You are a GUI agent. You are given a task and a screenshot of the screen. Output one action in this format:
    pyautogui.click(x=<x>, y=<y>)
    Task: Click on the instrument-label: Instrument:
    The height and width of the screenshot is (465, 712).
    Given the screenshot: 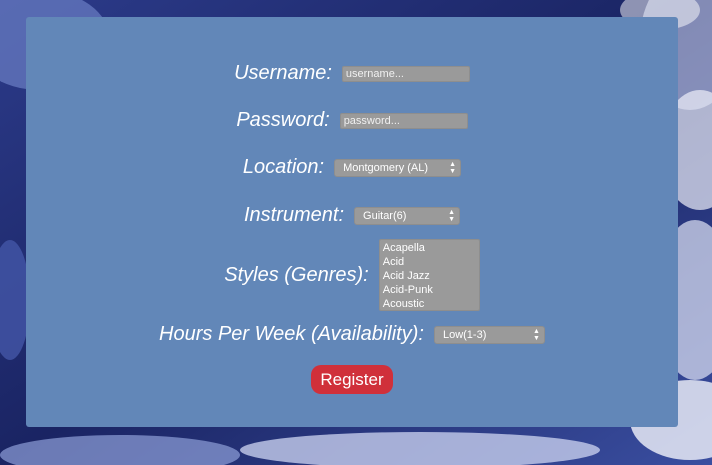 What is the action you would take?
    pyautogui.click(x=294, y=215)
    